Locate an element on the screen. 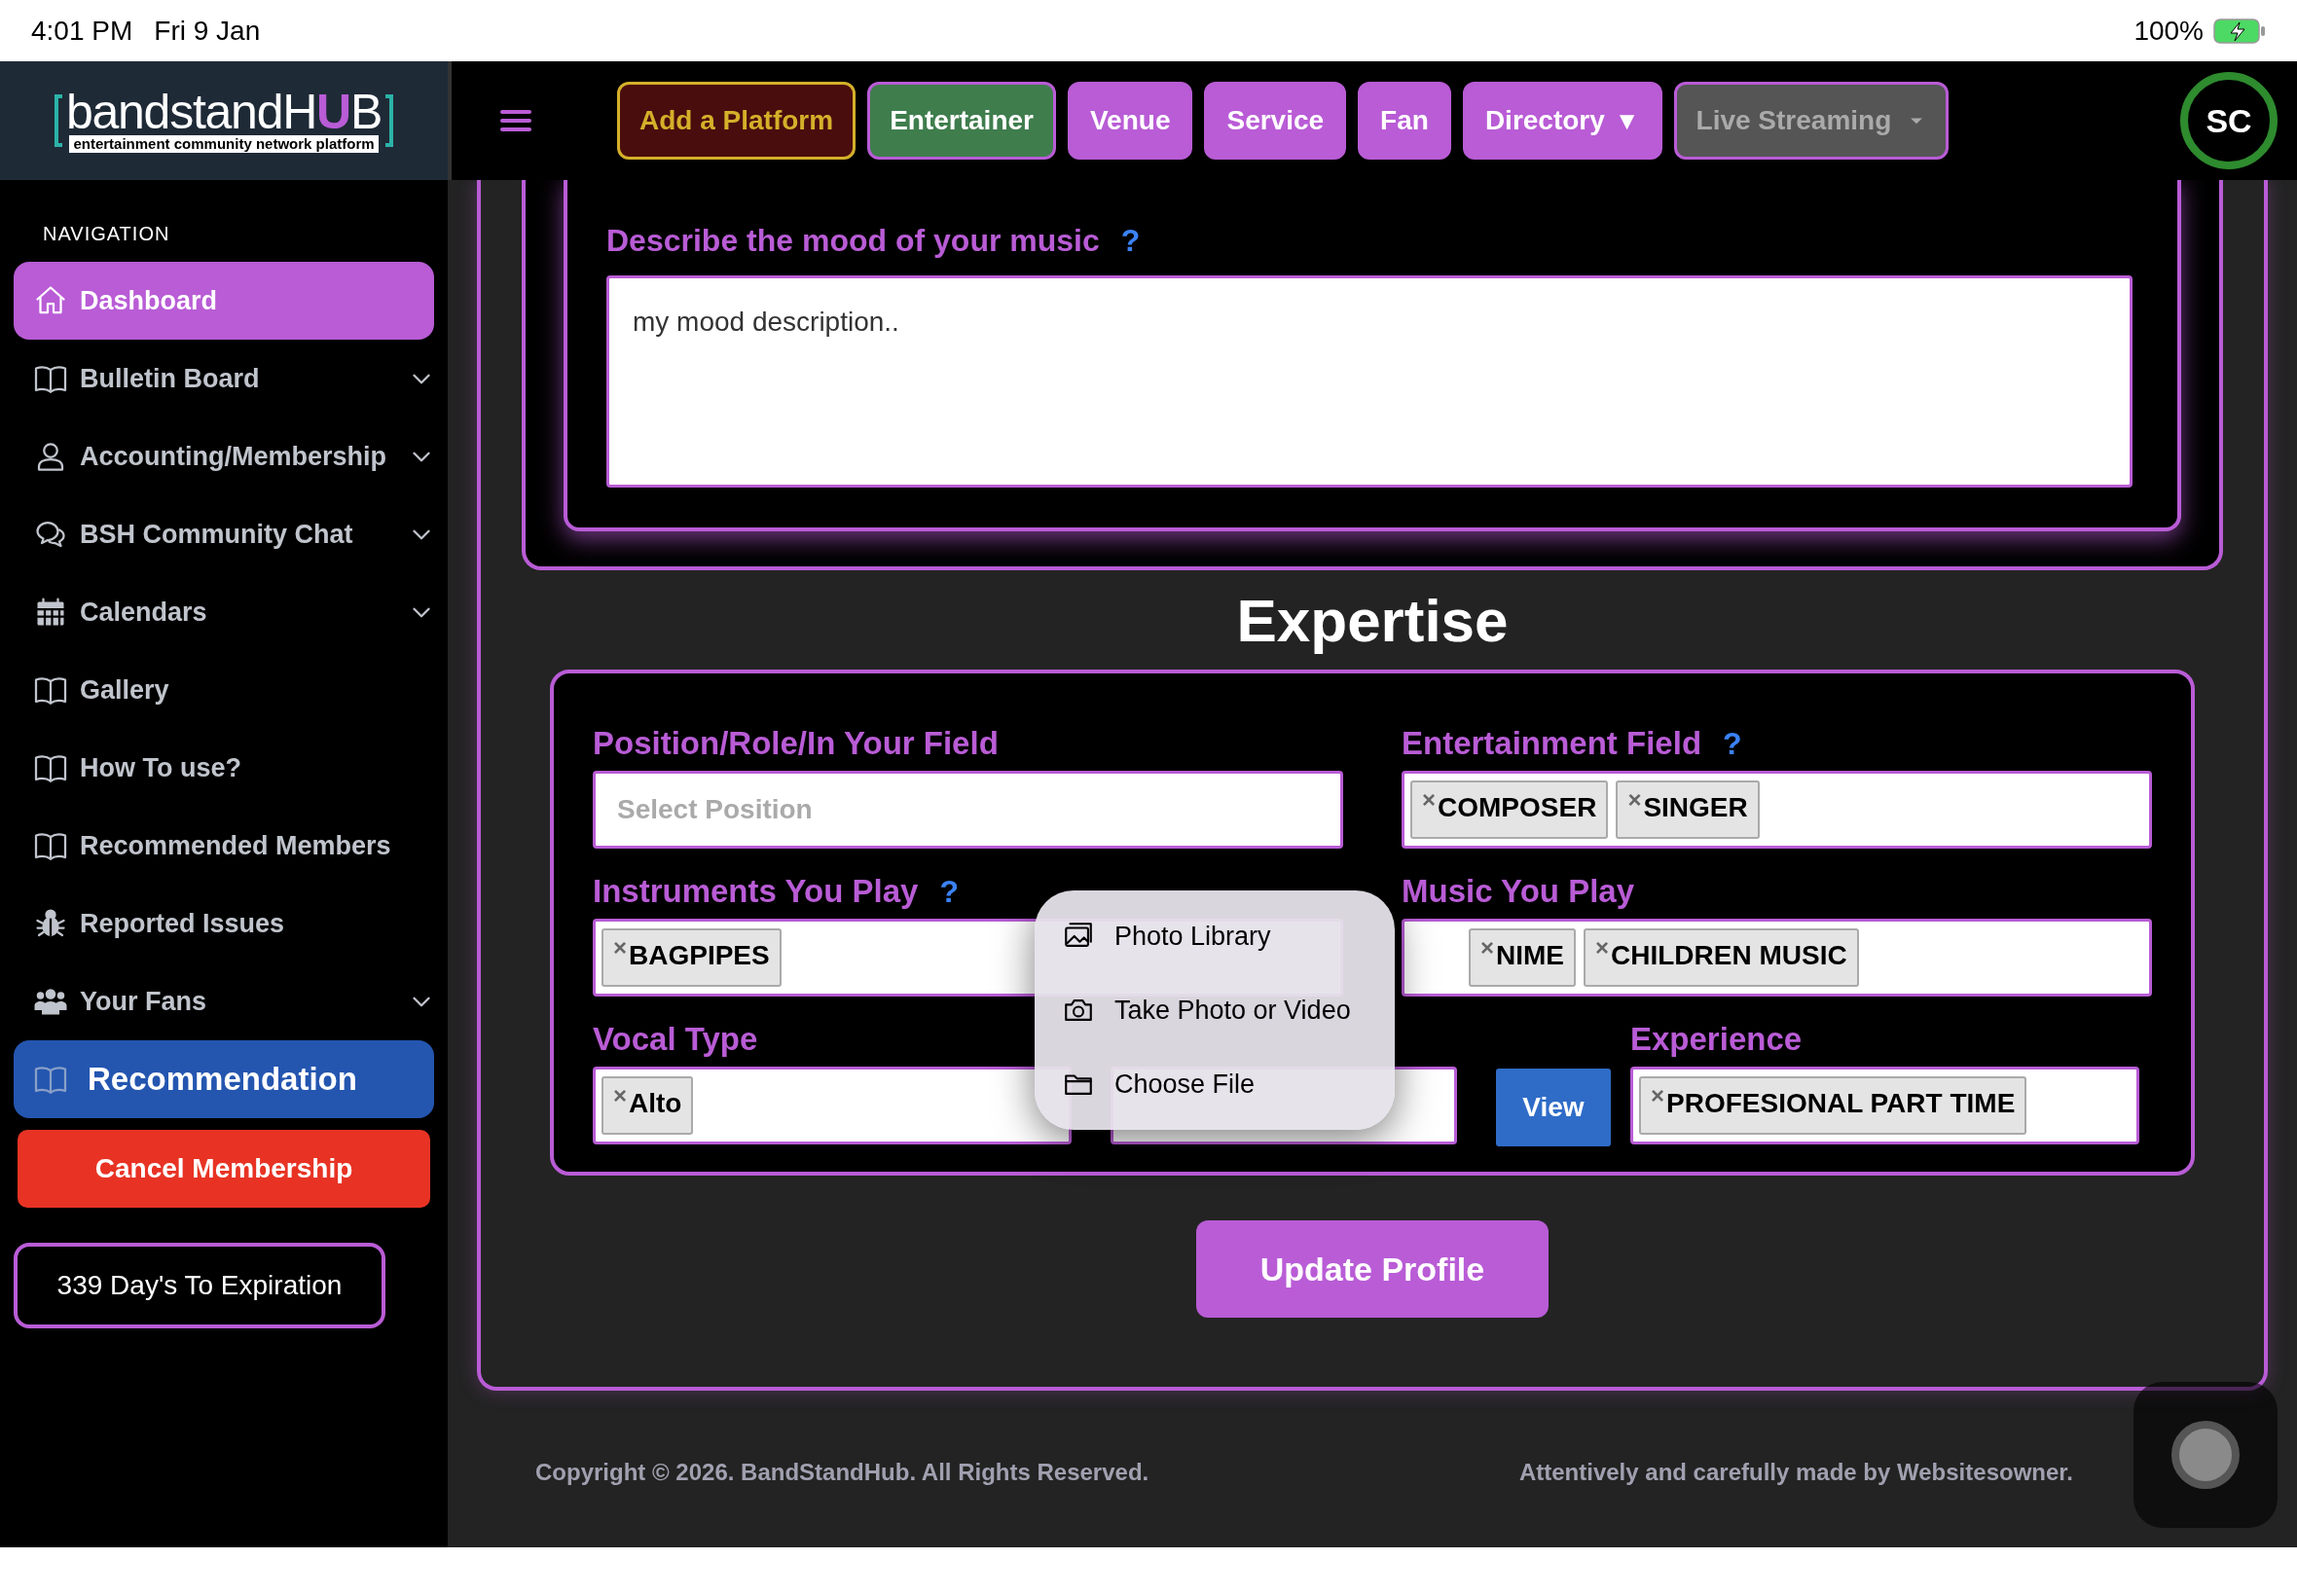  expiration-notice: 339 Day's To Expiration is located at coordinates (199, 1285).